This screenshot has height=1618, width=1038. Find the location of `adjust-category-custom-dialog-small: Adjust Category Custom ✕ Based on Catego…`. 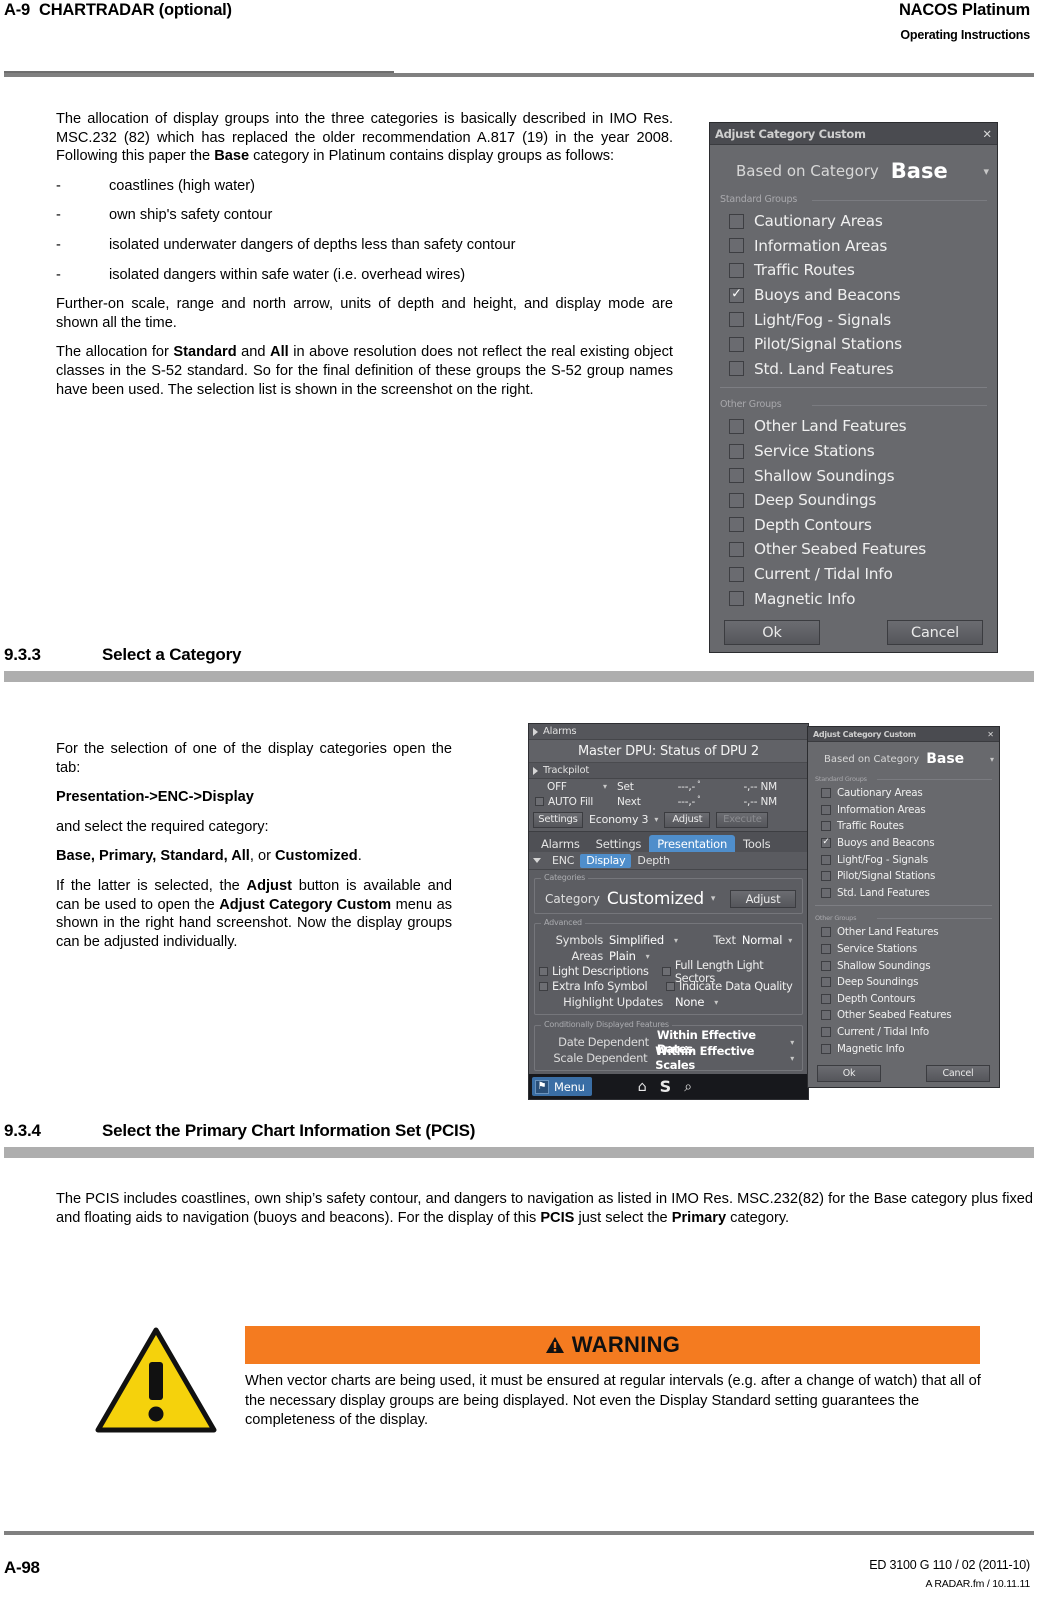

adjust-category-custom-dialog-small: Adjust Category Custom ✕ Based on Catego… is located at coordinates (903, 907).